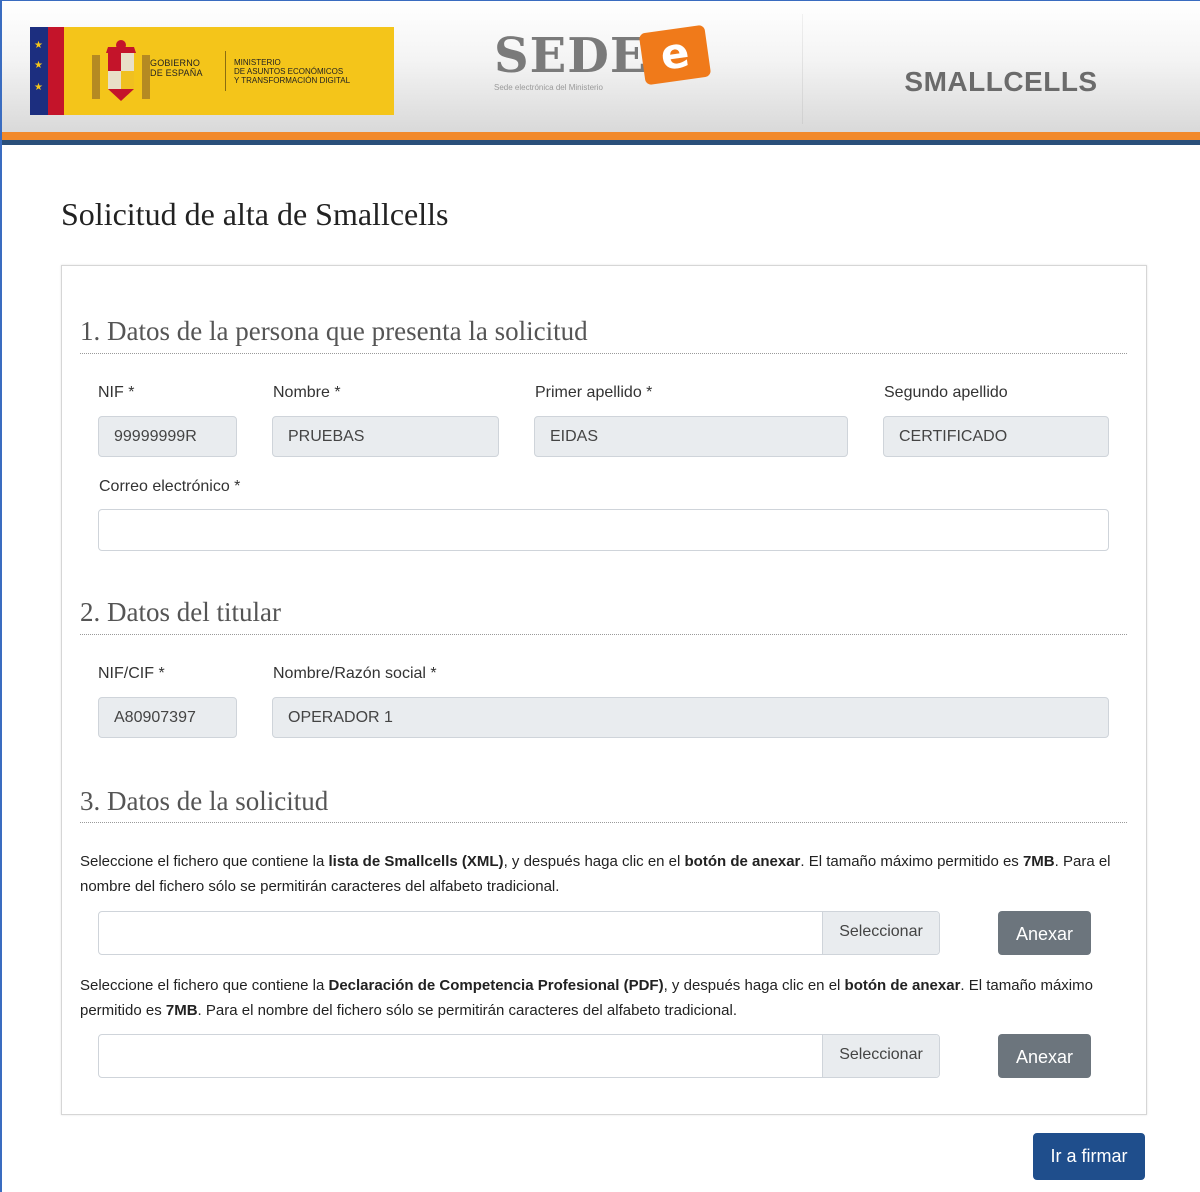 The height and width of the screenshot is (1192, 1200). Describe the element at coordinates (257, 62) in the screenshot. I see `ministerio-line-1: MINISTERIO` at that location.